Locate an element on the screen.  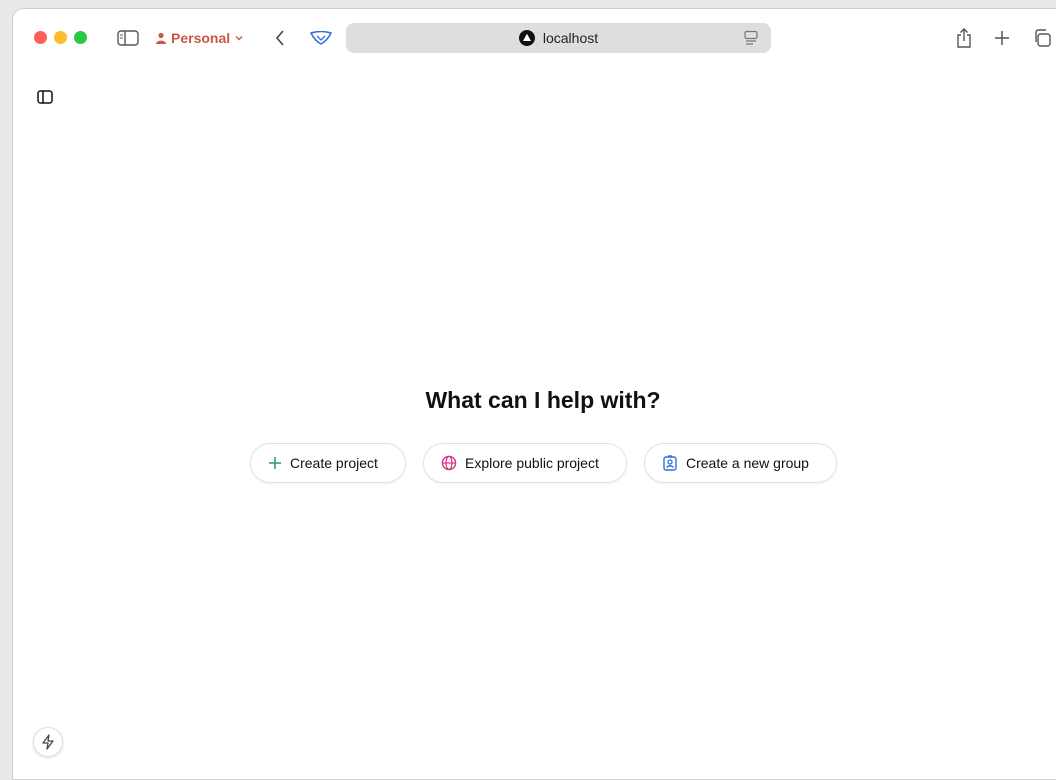
browser-toolbar: Personal localhost is located at coordinates (534, 39).